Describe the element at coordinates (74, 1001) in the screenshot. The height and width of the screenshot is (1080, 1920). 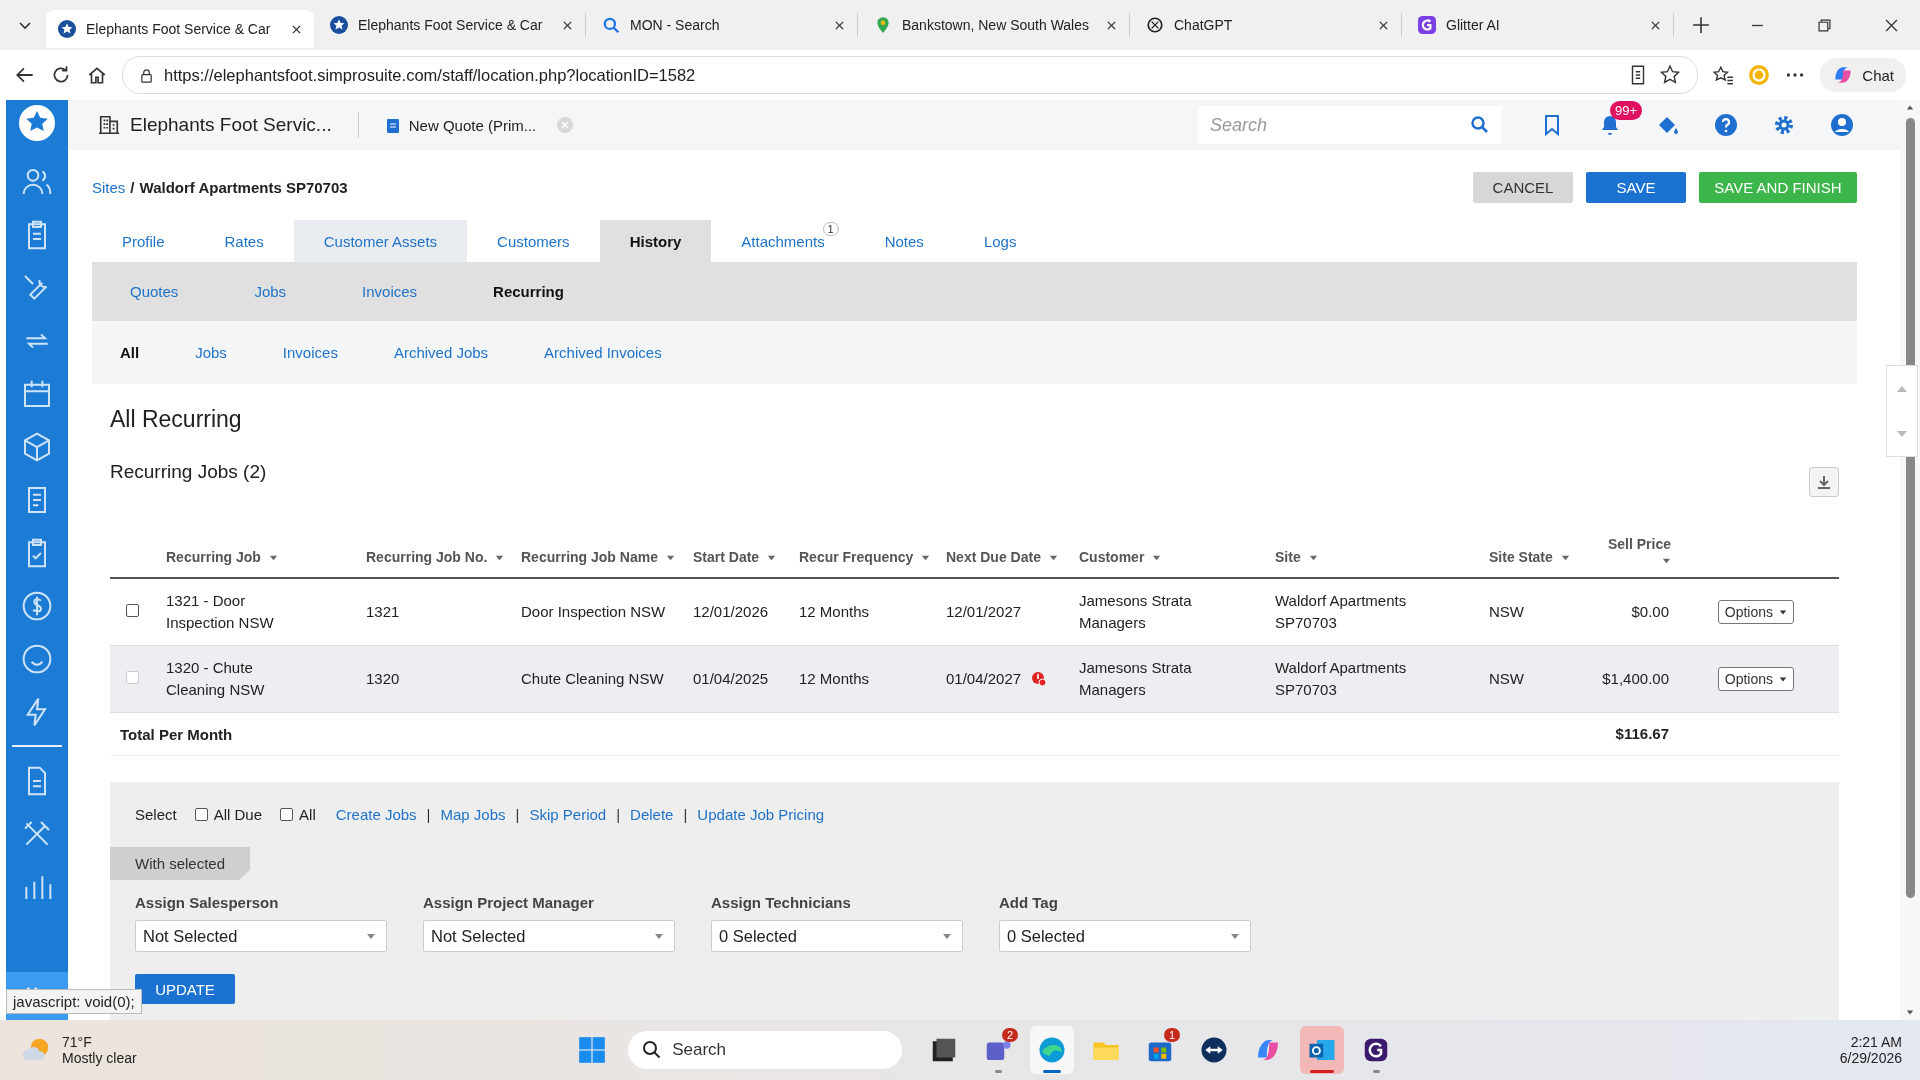
I see `status-tooltip: javascript: void(0);` at that location.